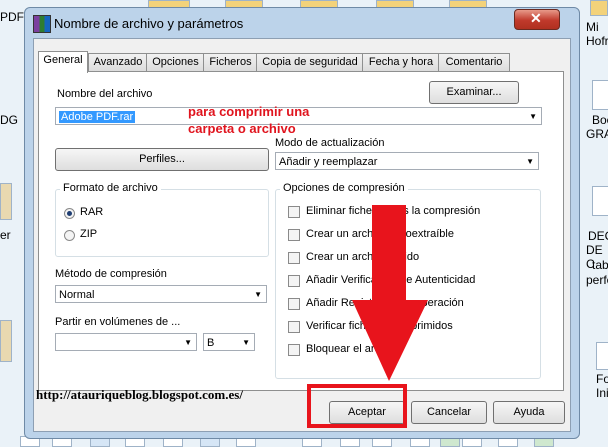 Image resolution: width=608 pixels, height=447 pixels. Describe the element at coordinates (91, 212) in the screenshot. I see `radio-rar-label: RAR` at that location.